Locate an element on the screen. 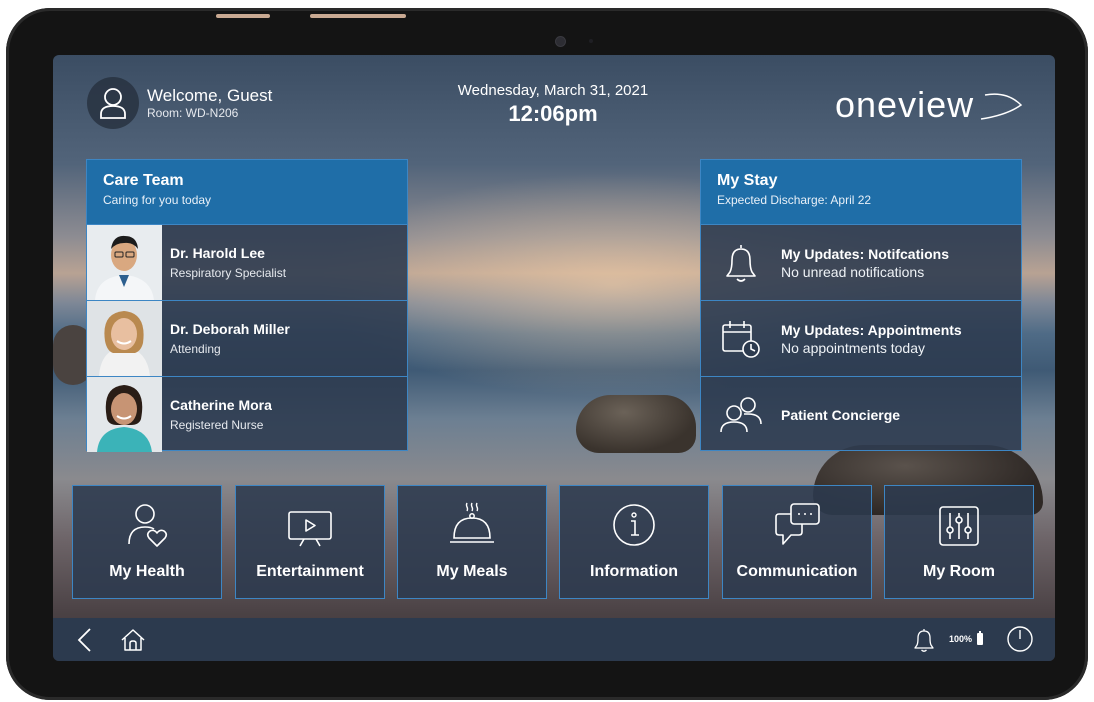 Image resolution: width=1094 pixels, height=702 pixels. member-name: Dr. Deborah Miller is located at coordinates (230, 329).